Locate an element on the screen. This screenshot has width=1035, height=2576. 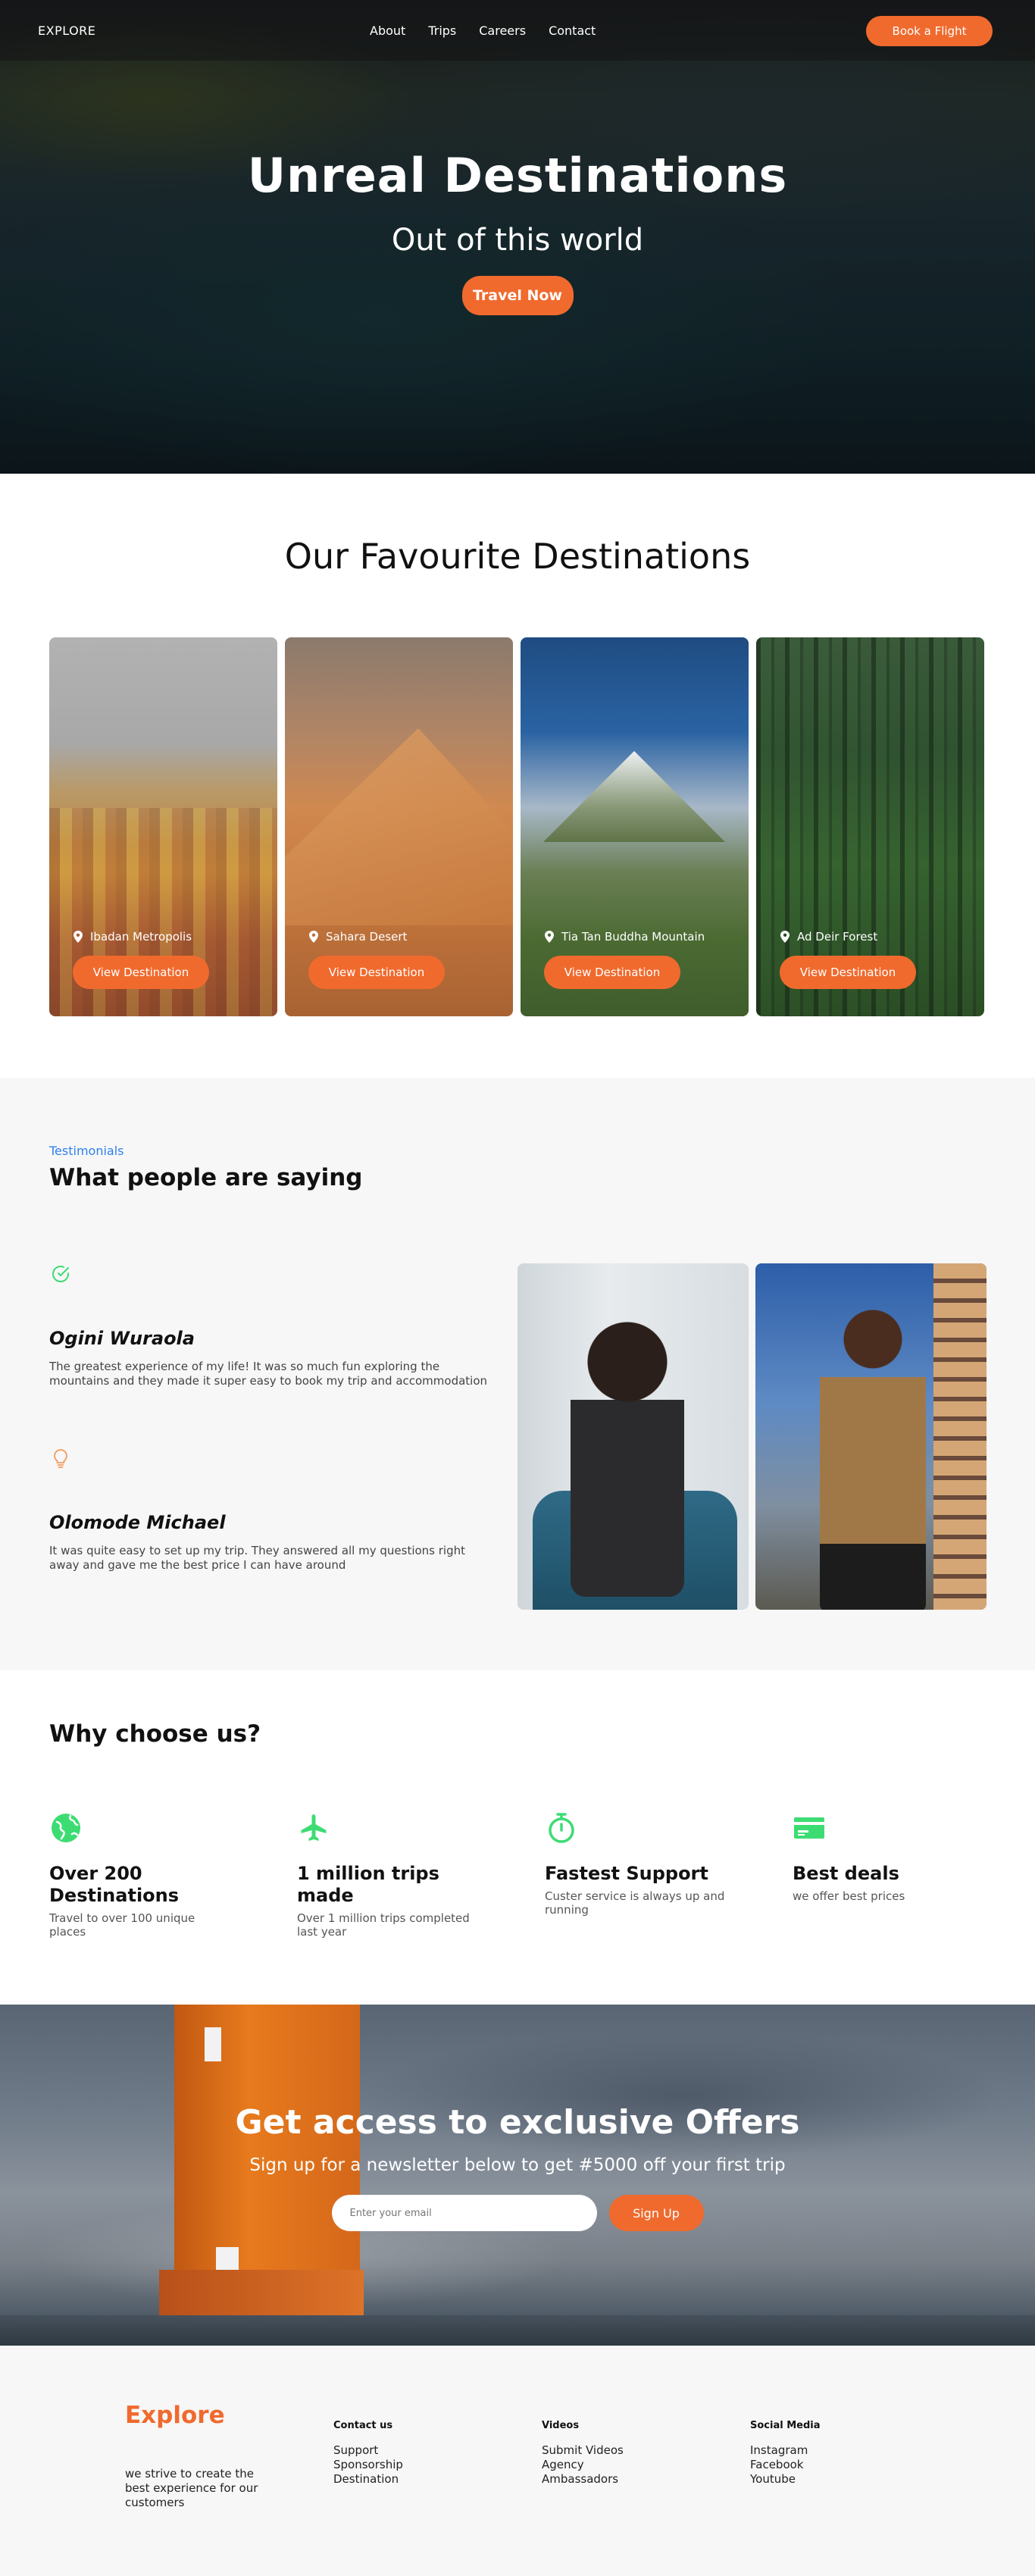
footer-link-youtube: Youtube is located at coordinates (785, 2479).